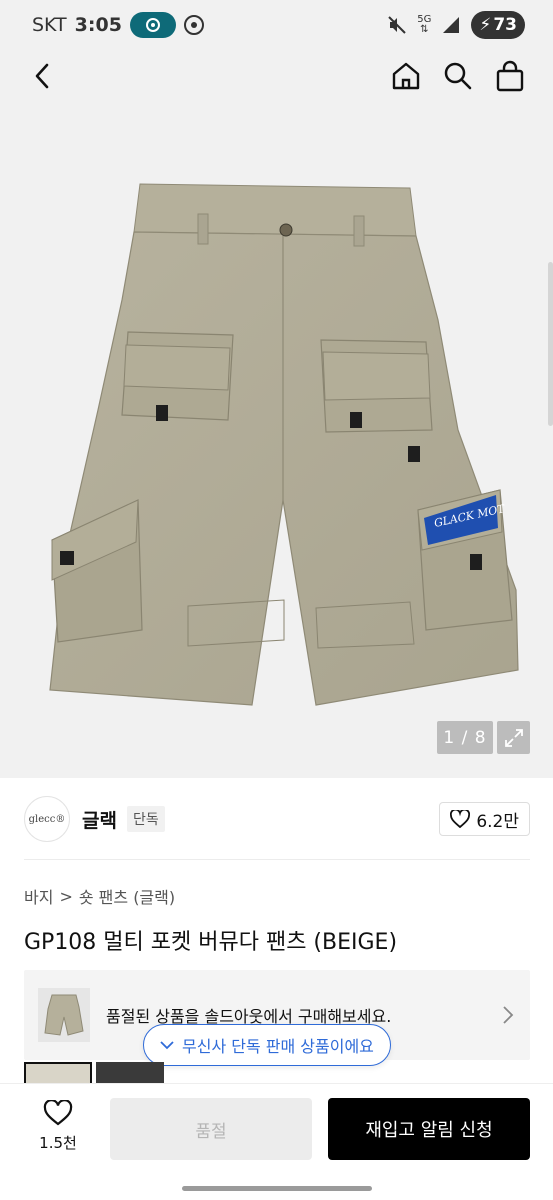  I want to click on thumbnail-strip, so click(94, 1073).